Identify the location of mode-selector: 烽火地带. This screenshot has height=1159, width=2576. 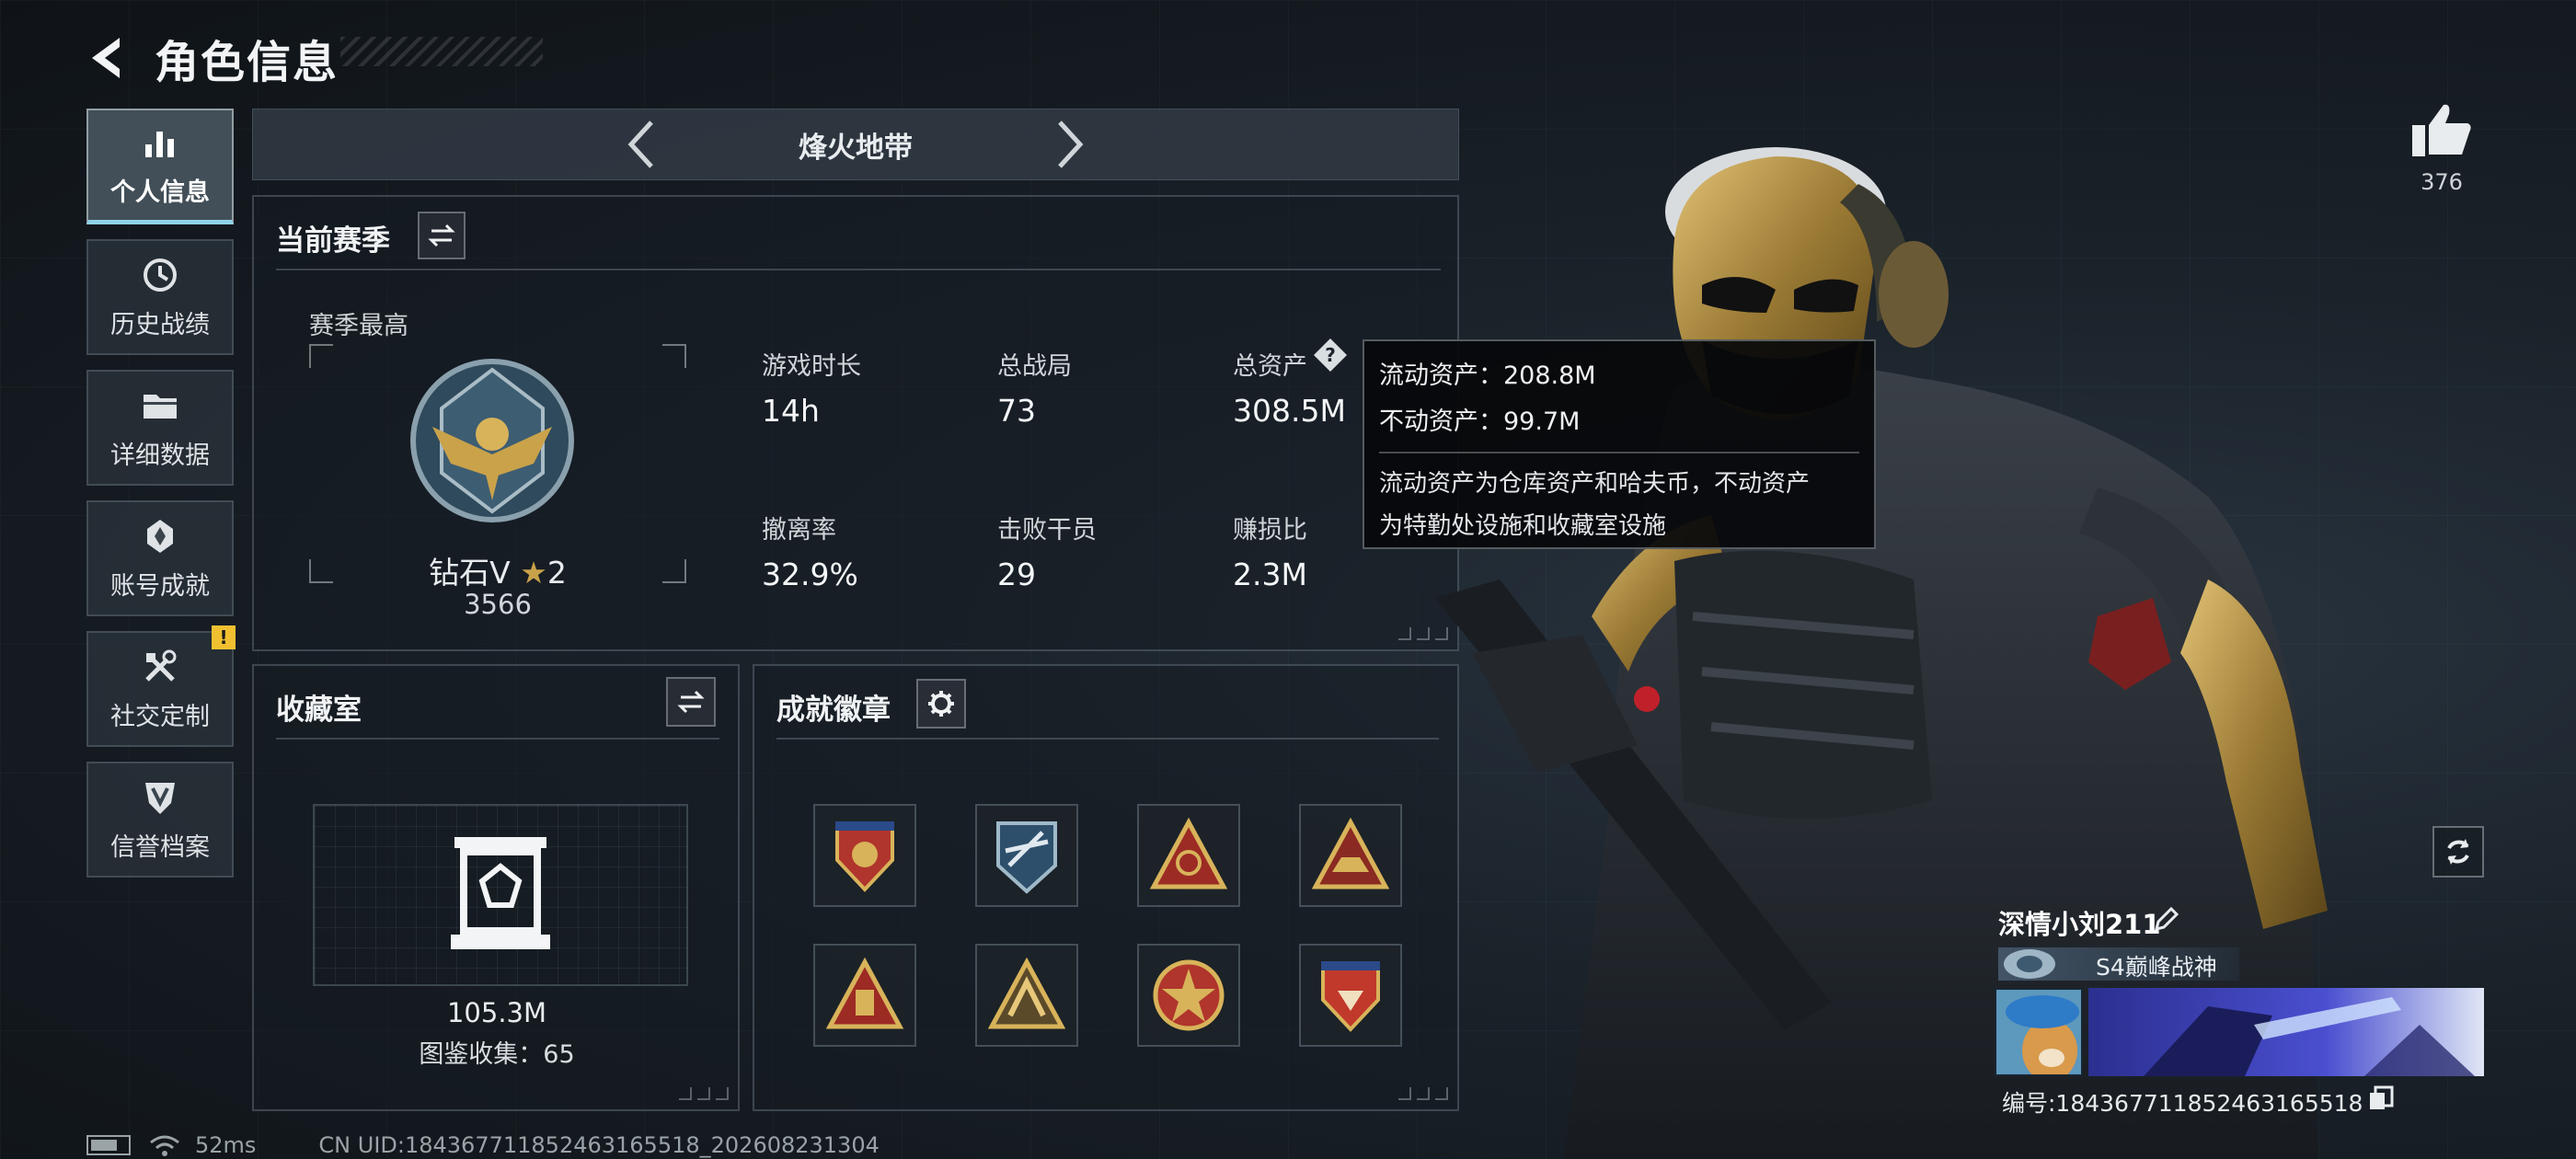
(855, 144).